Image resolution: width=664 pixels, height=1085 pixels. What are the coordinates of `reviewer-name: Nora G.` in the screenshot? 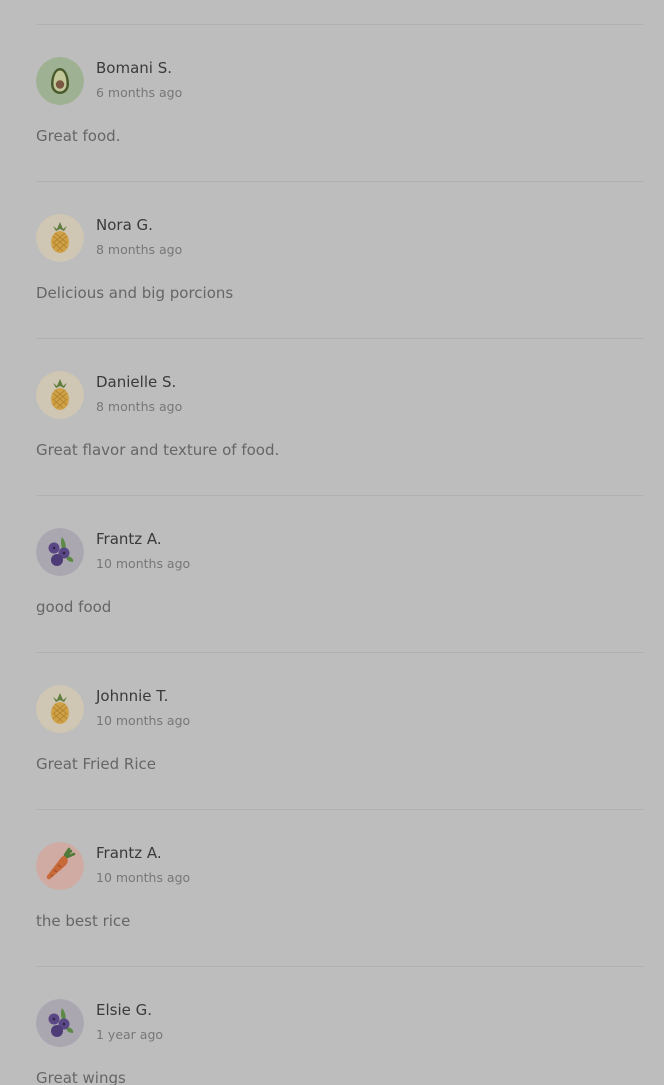 It's located at (124, 225).